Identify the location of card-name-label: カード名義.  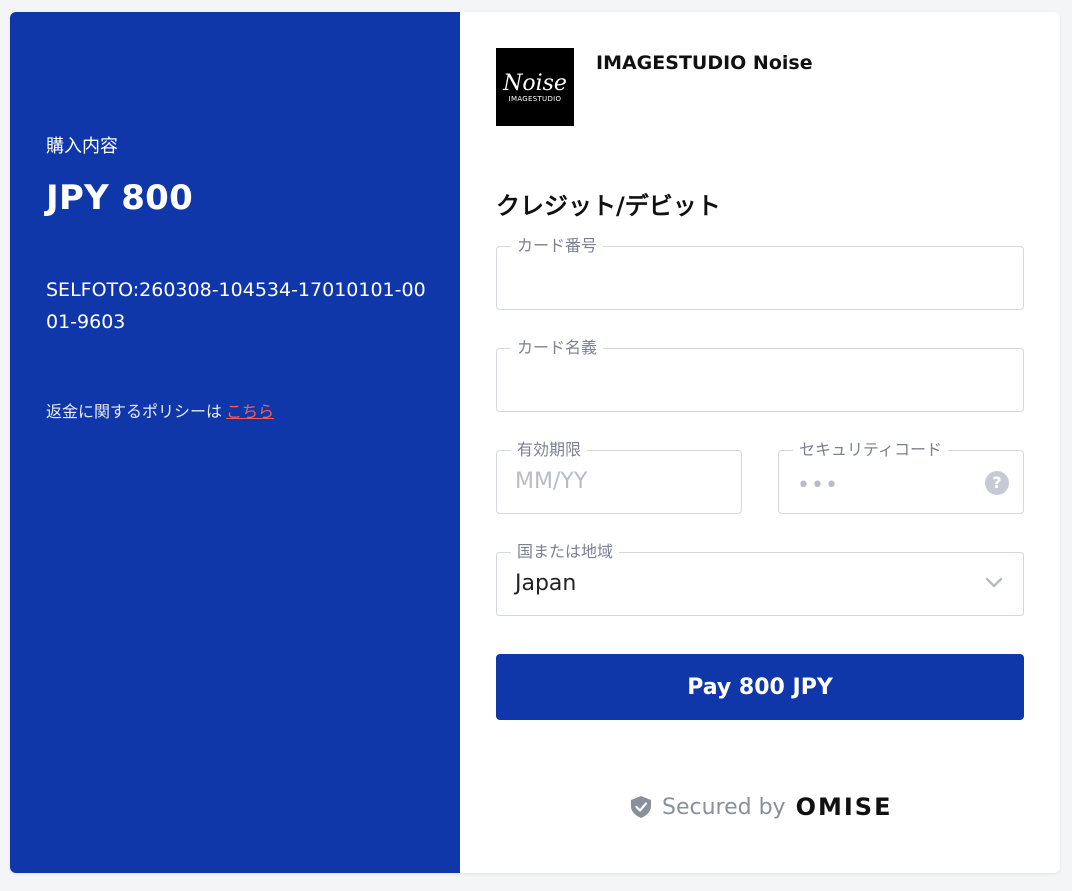
(557, 348).